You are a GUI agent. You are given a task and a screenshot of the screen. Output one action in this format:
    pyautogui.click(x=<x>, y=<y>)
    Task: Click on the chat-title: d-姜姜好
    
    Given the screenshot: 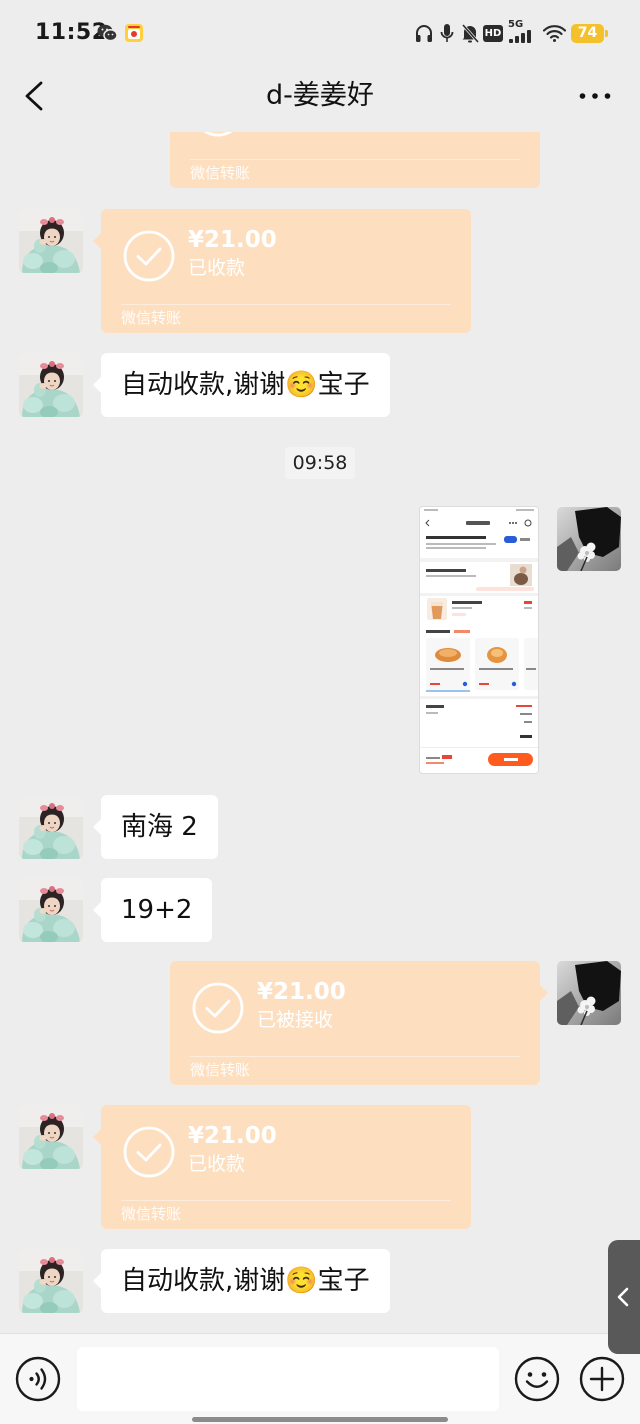 What is the action you would take?
    pyautogui.click(x=320, y=95)
    